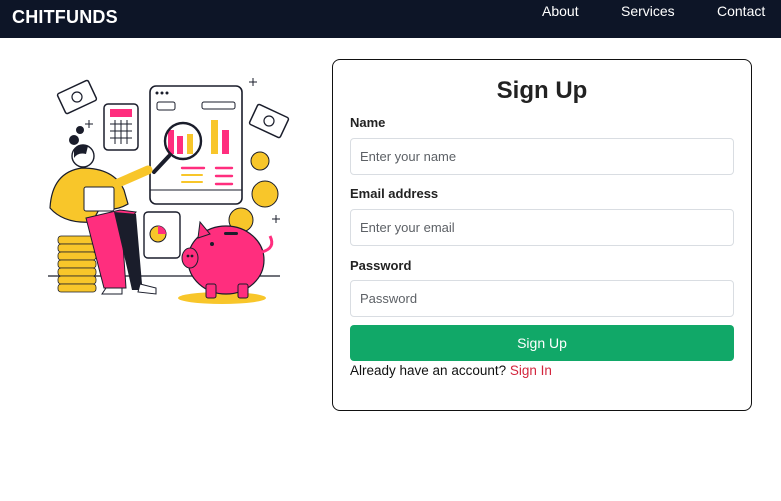 This screenshot has width=781, height=501. Describe the element at coordinates (65, 17) in the screenshot. I see `brand-logo: CHITFUNDS` at that location.